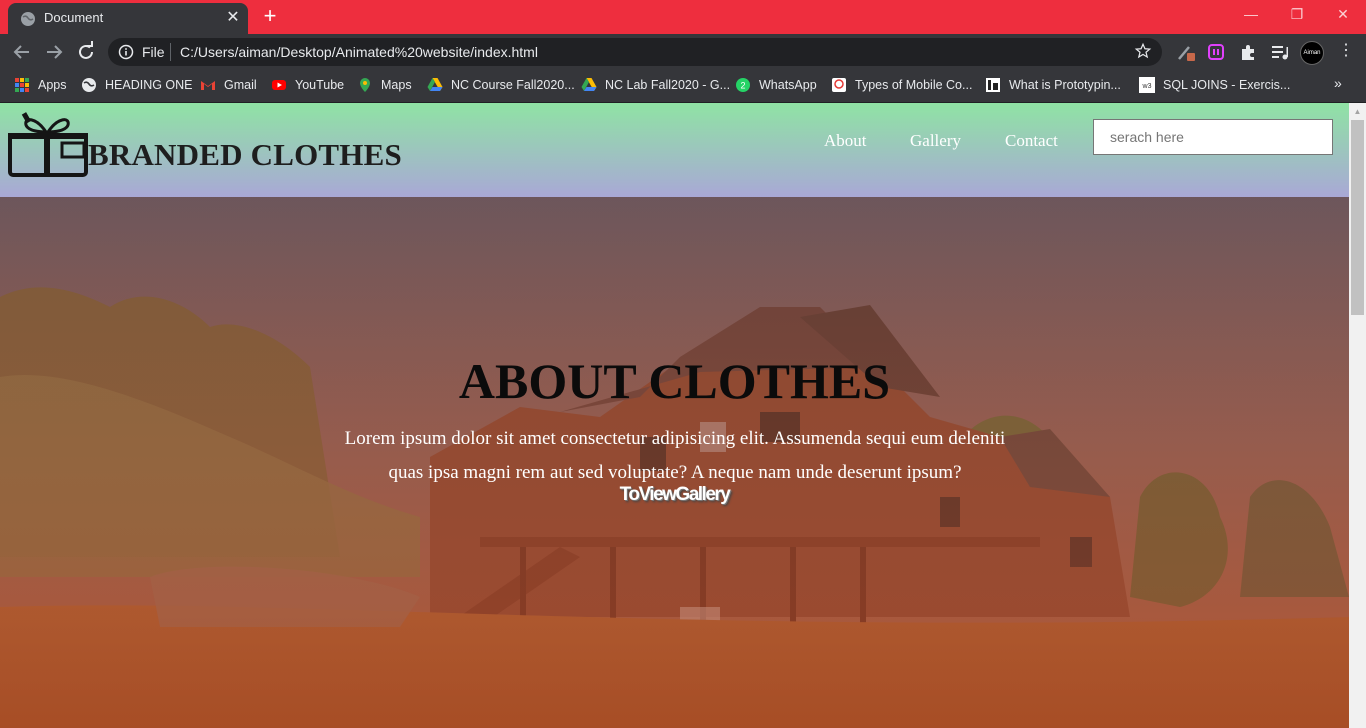 The image size is (1366, 728). I want to click on bookmark-youtube: YouTube, so click(319, 85).